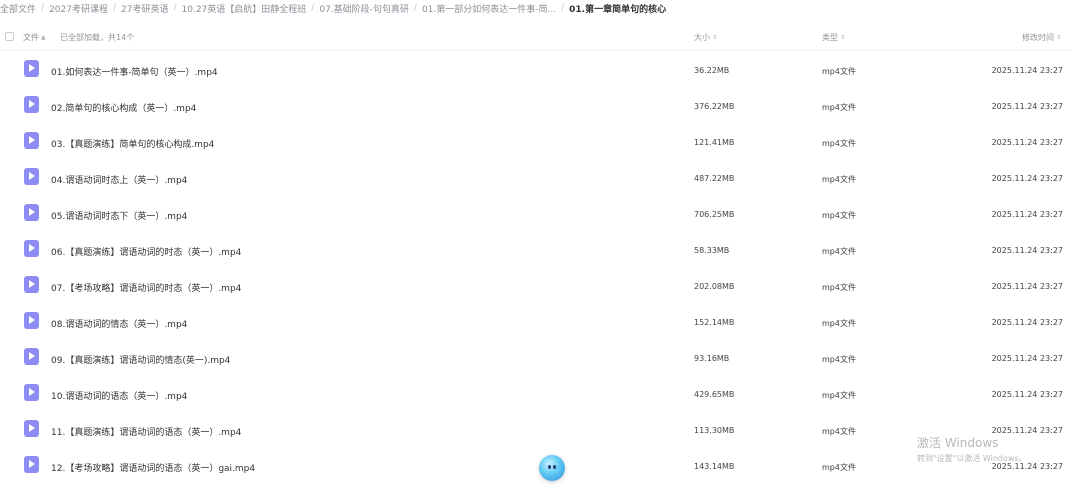  What do you see at coordinates (714, 286) in the screenshot?
I see `file-size: 202.08MB` at bounding box center [714, 286].